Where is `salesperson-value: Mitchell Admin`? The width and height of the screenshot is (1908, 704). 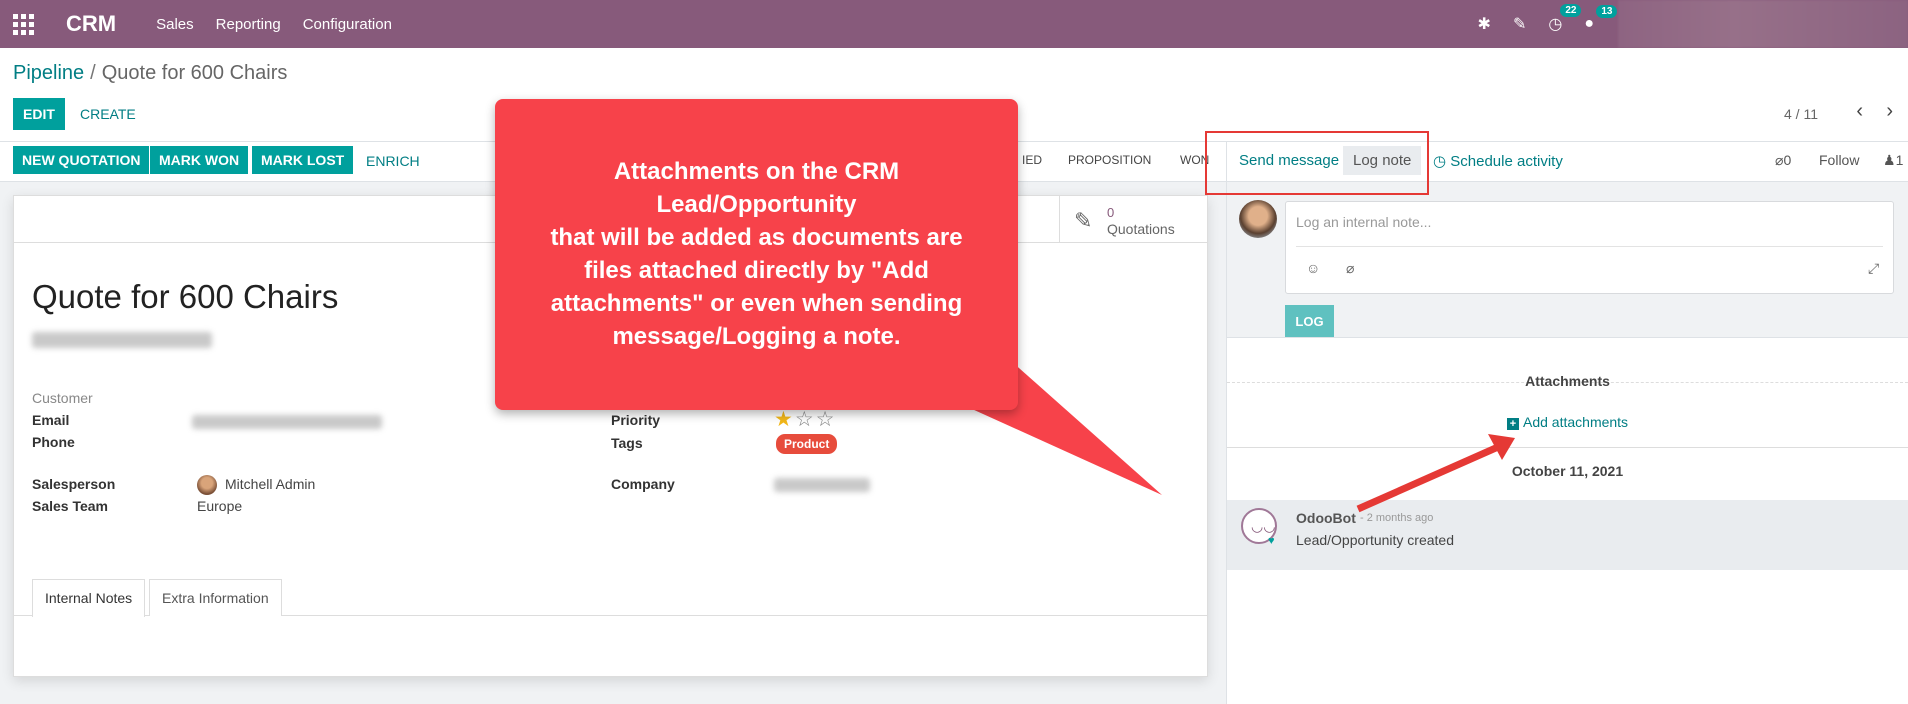 salesperson-value: Mitchell Admin is located at coordinates (270, 484).